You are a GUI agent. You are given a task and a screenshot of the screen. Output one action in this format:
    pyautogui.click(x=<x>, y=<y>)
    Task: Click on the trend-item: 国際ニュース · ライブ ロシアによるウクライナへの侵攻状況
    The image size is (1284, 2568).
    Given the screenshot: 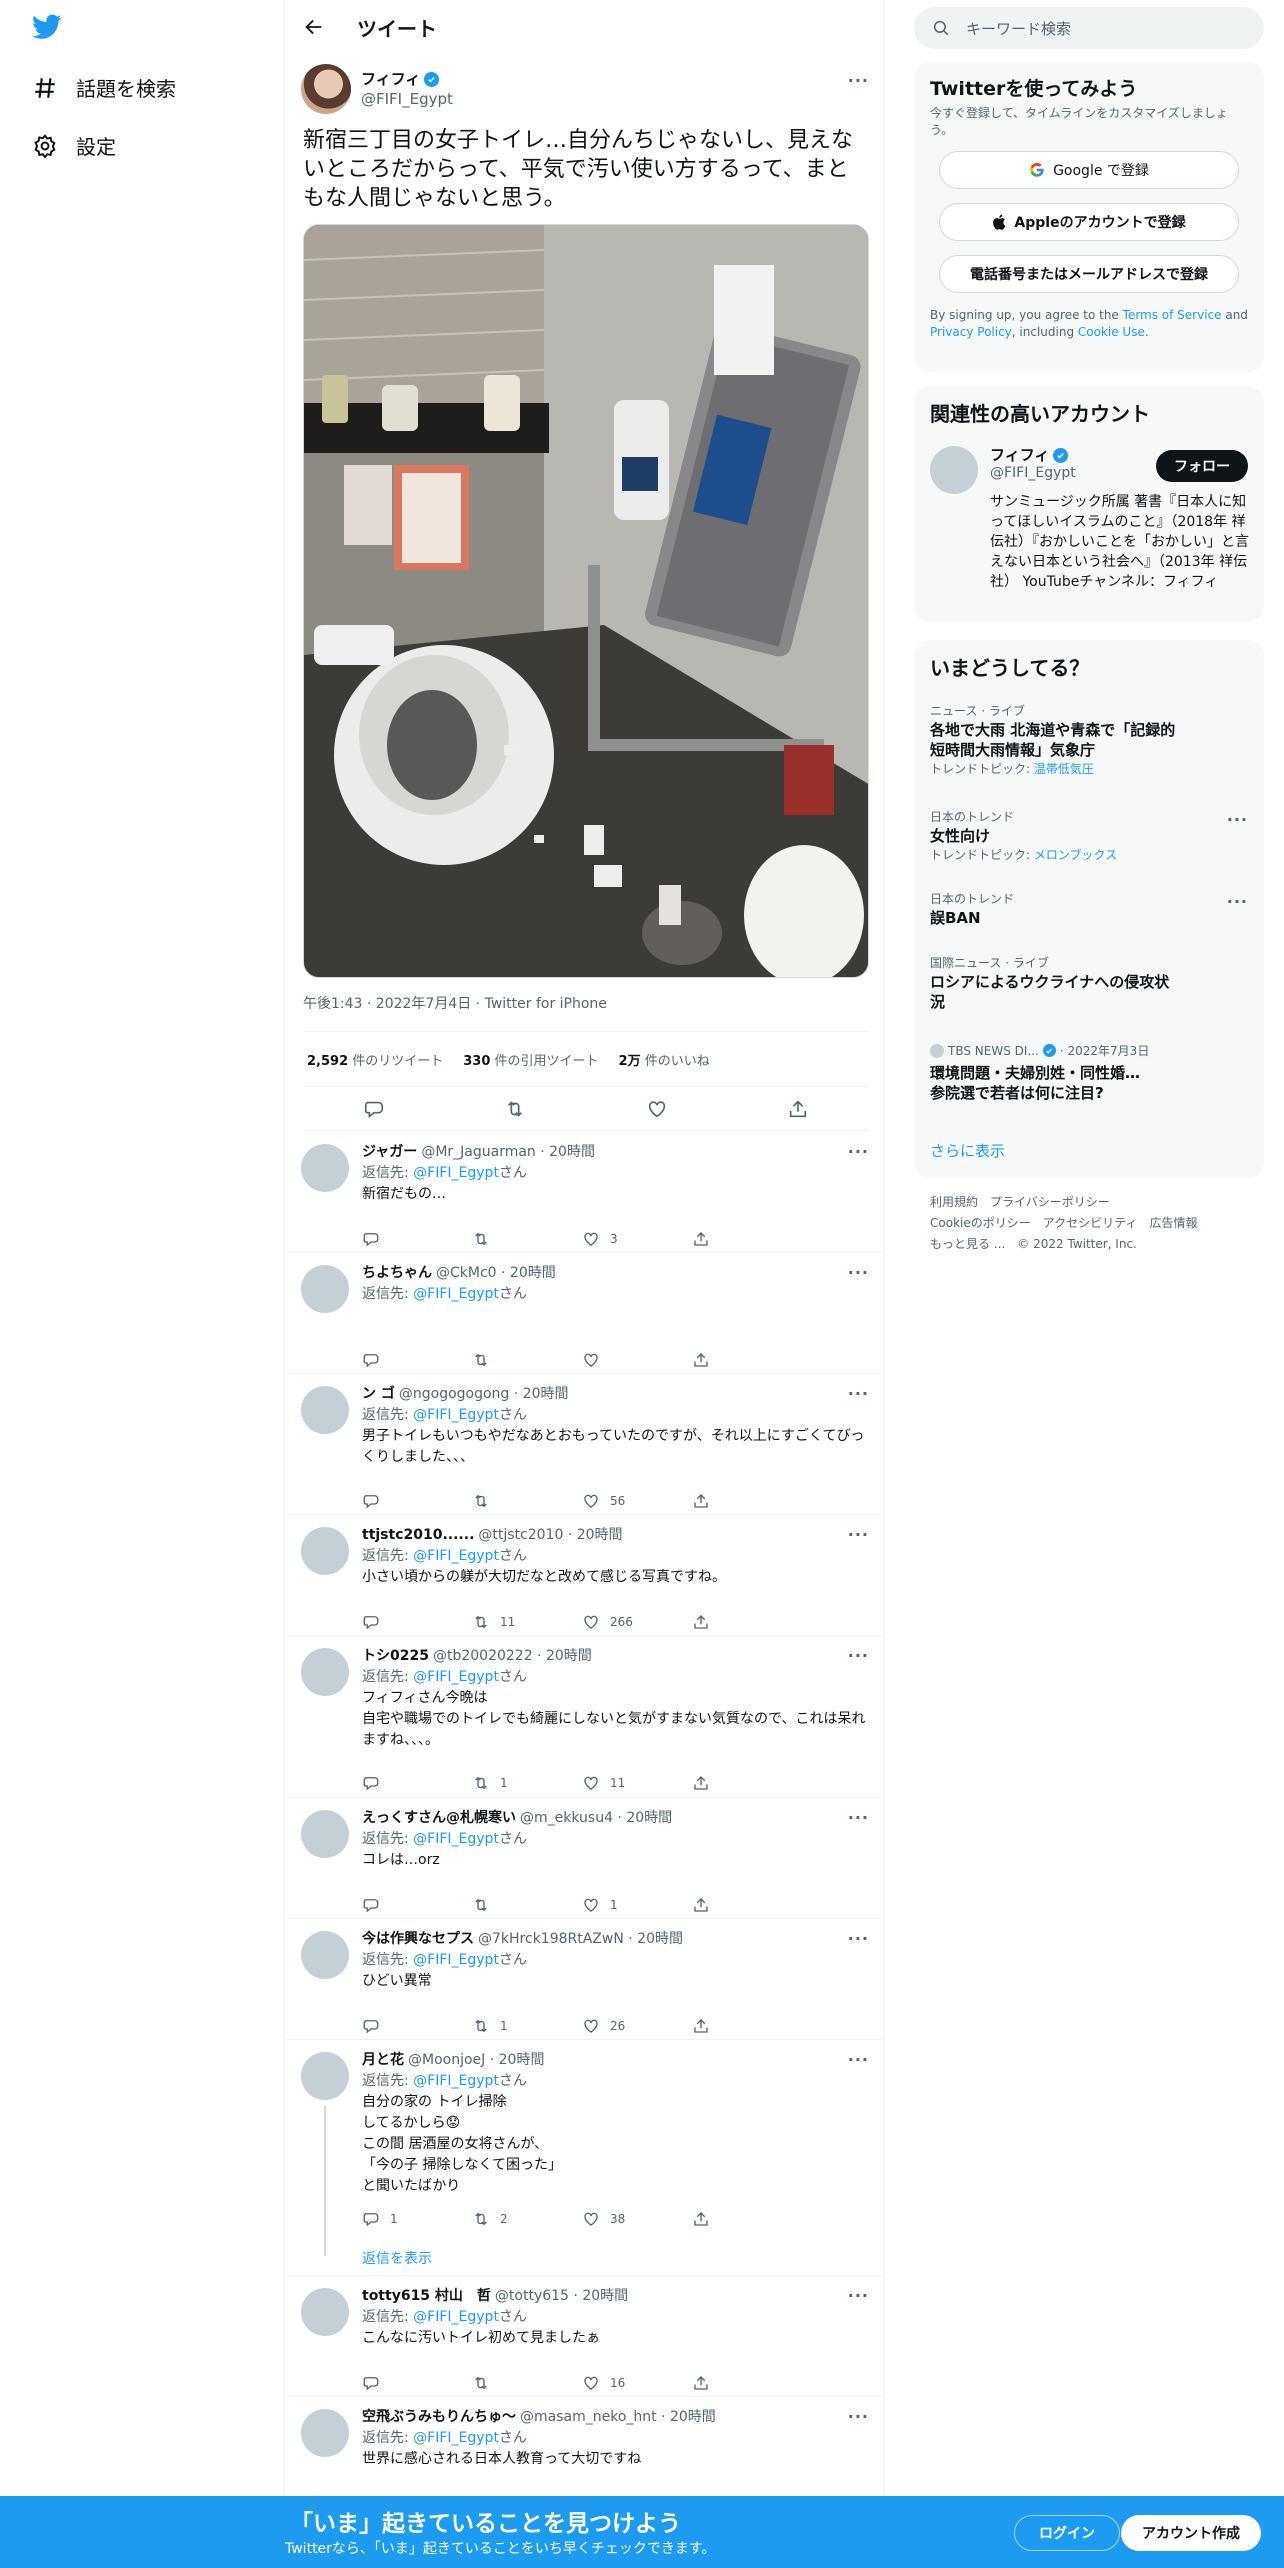 What is the action you would take?
    pyautogui.click(x=1089, y=983)
    